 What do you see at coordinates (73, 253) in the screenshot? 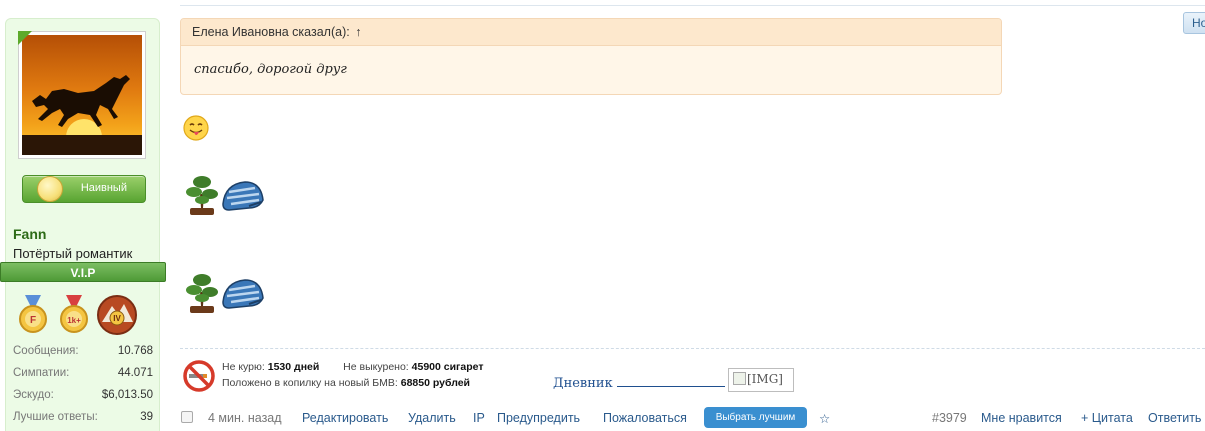
I see `user-title: Потёртый романтик` at bounding box center [73, 253].